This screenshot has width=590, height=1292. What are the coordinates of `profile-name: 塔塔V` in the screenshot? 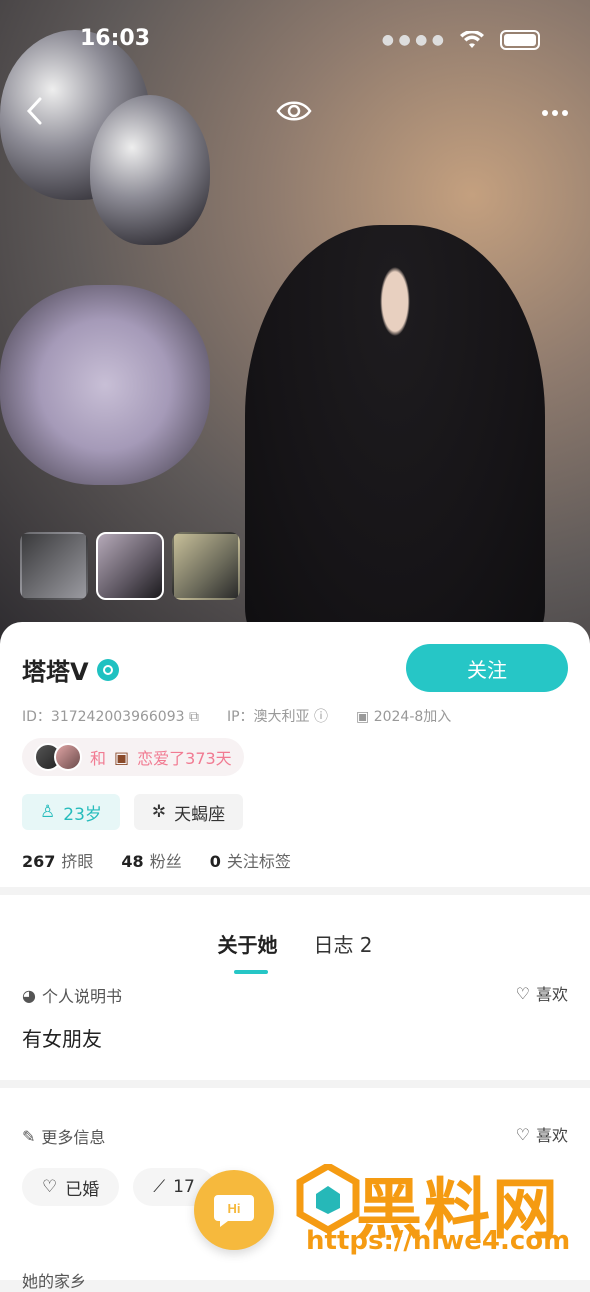 It's located at (55, 672).